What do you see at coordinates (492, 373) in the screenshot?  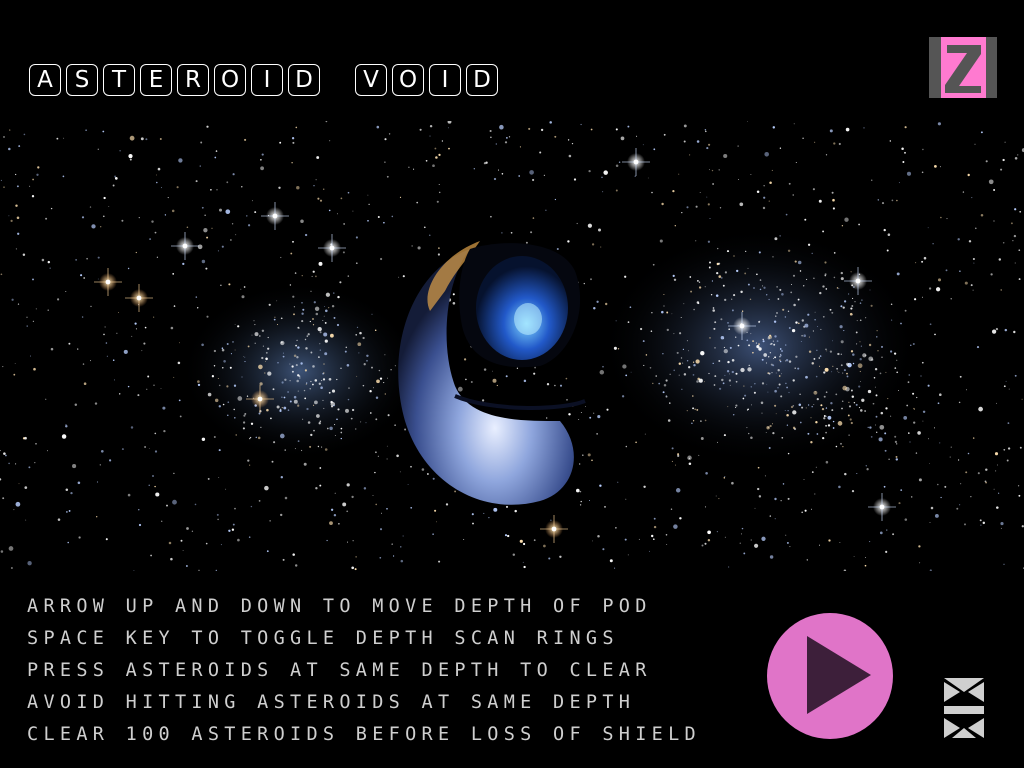 I see `pod-ship` at bounding box center [492, 373].